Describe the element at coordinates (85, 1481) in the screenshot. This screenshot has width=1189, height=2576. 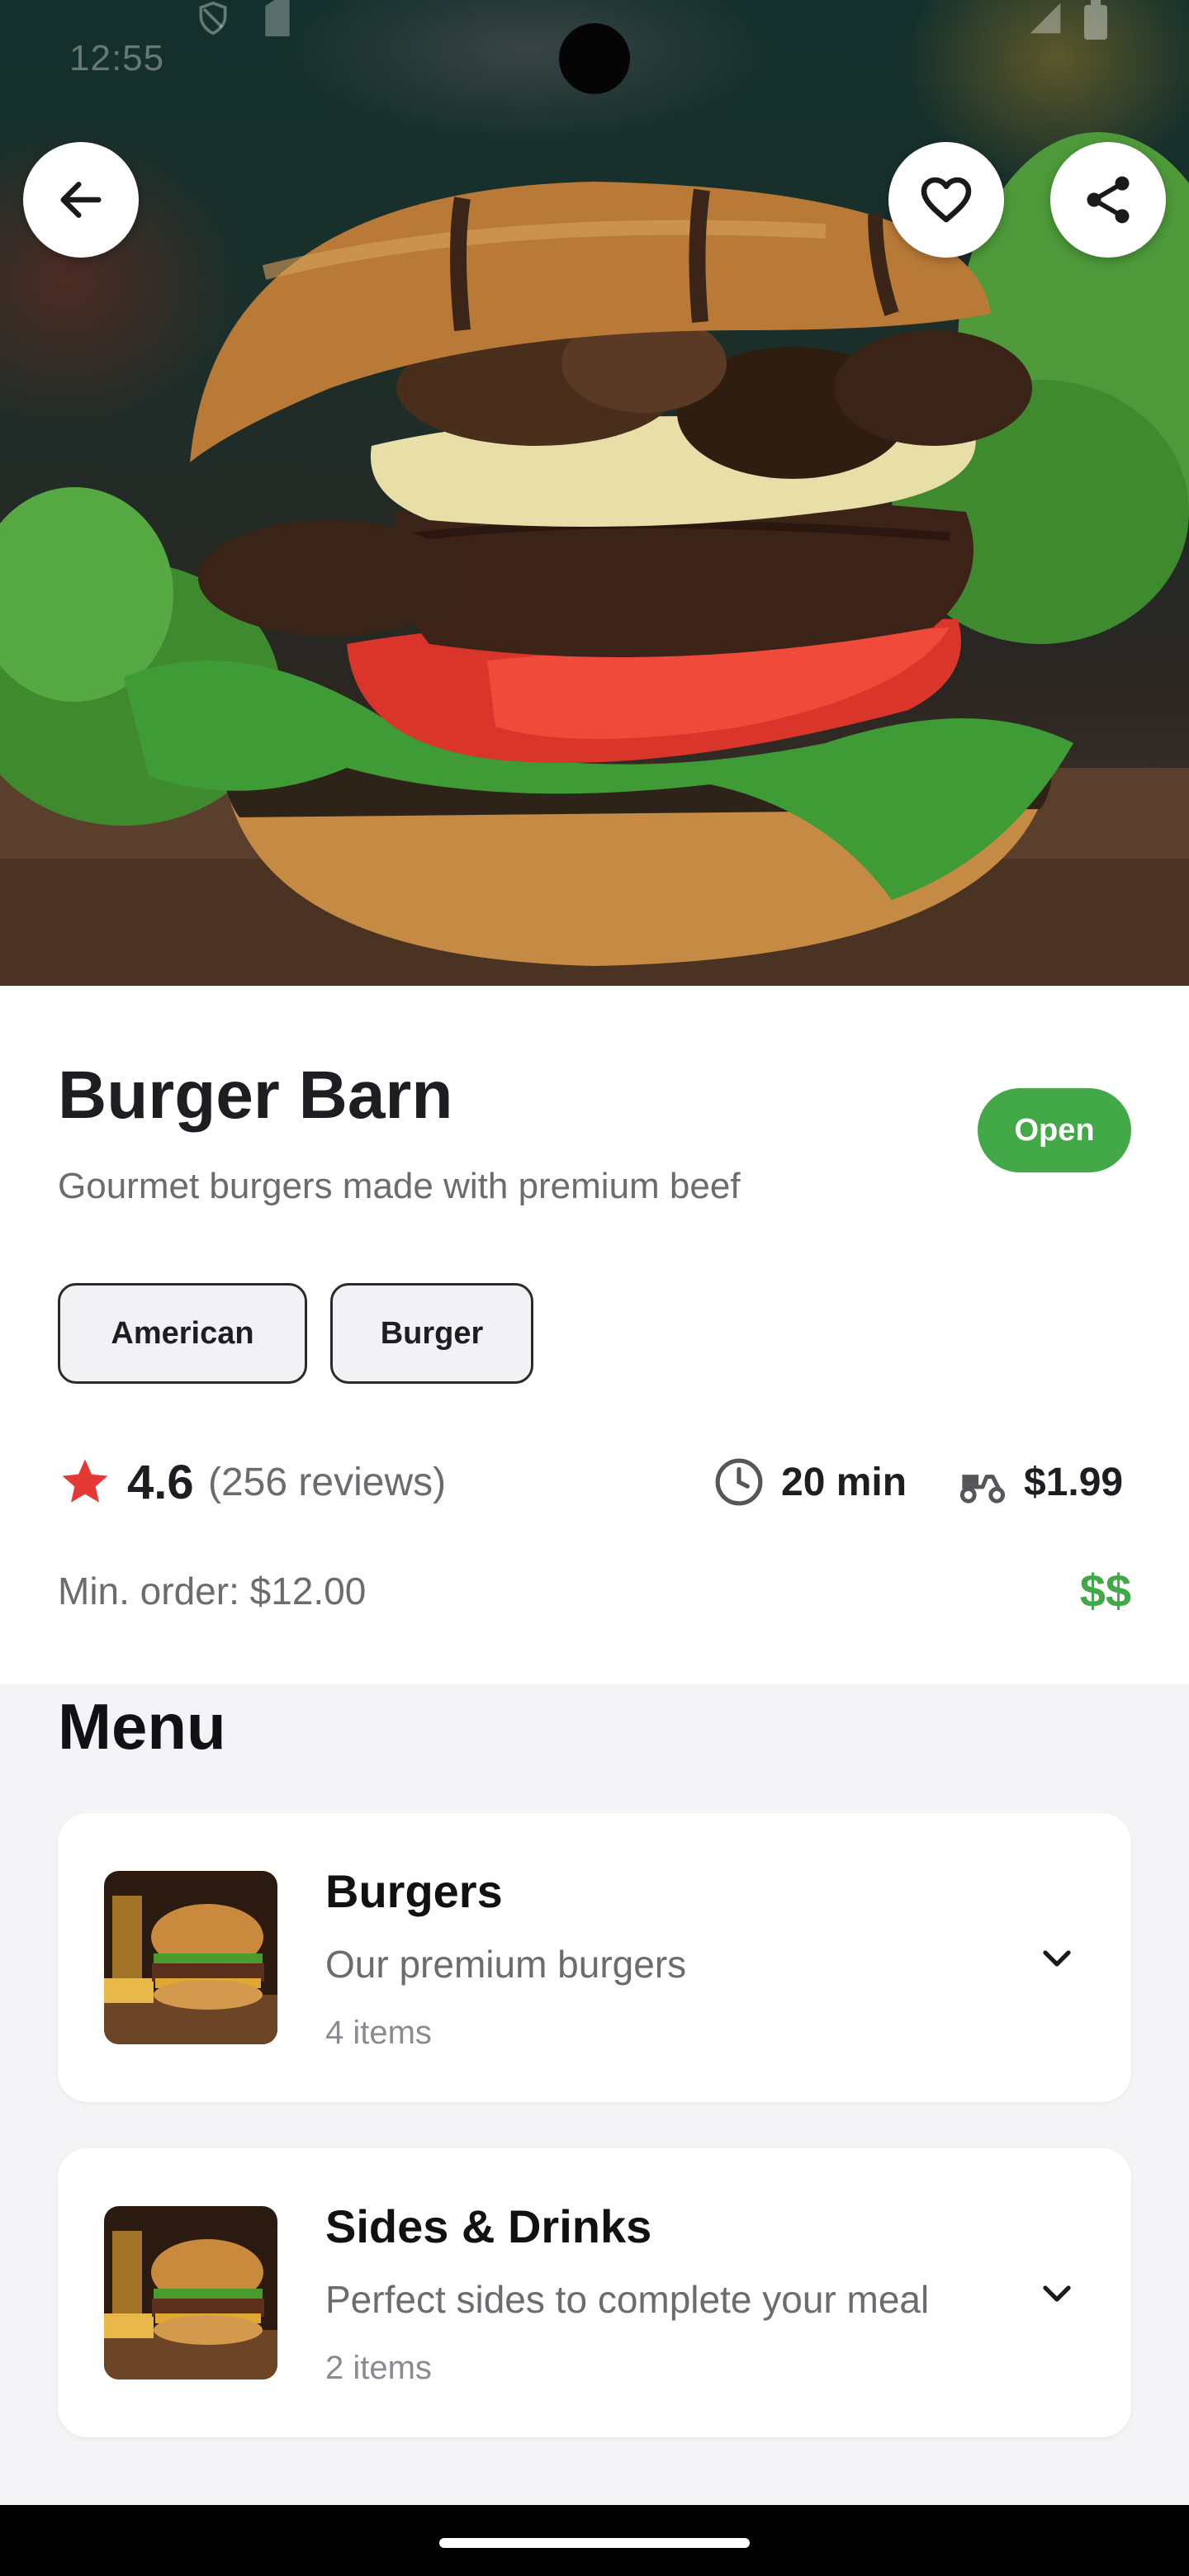
I see `star-icon` at that location.